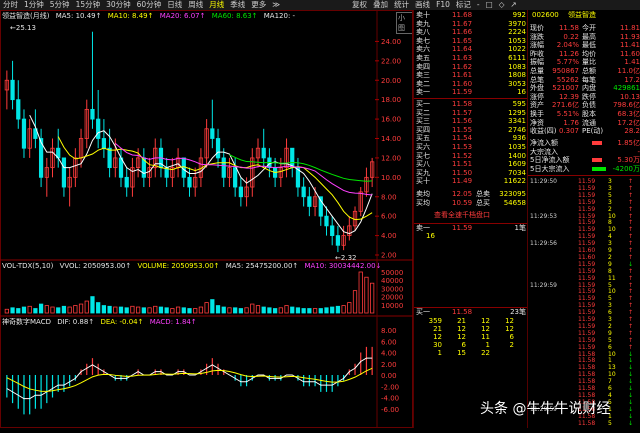 The width and height of the screenshot is (640, 433). I want to click on tool-button-1: 叠加, so click(380, 5).